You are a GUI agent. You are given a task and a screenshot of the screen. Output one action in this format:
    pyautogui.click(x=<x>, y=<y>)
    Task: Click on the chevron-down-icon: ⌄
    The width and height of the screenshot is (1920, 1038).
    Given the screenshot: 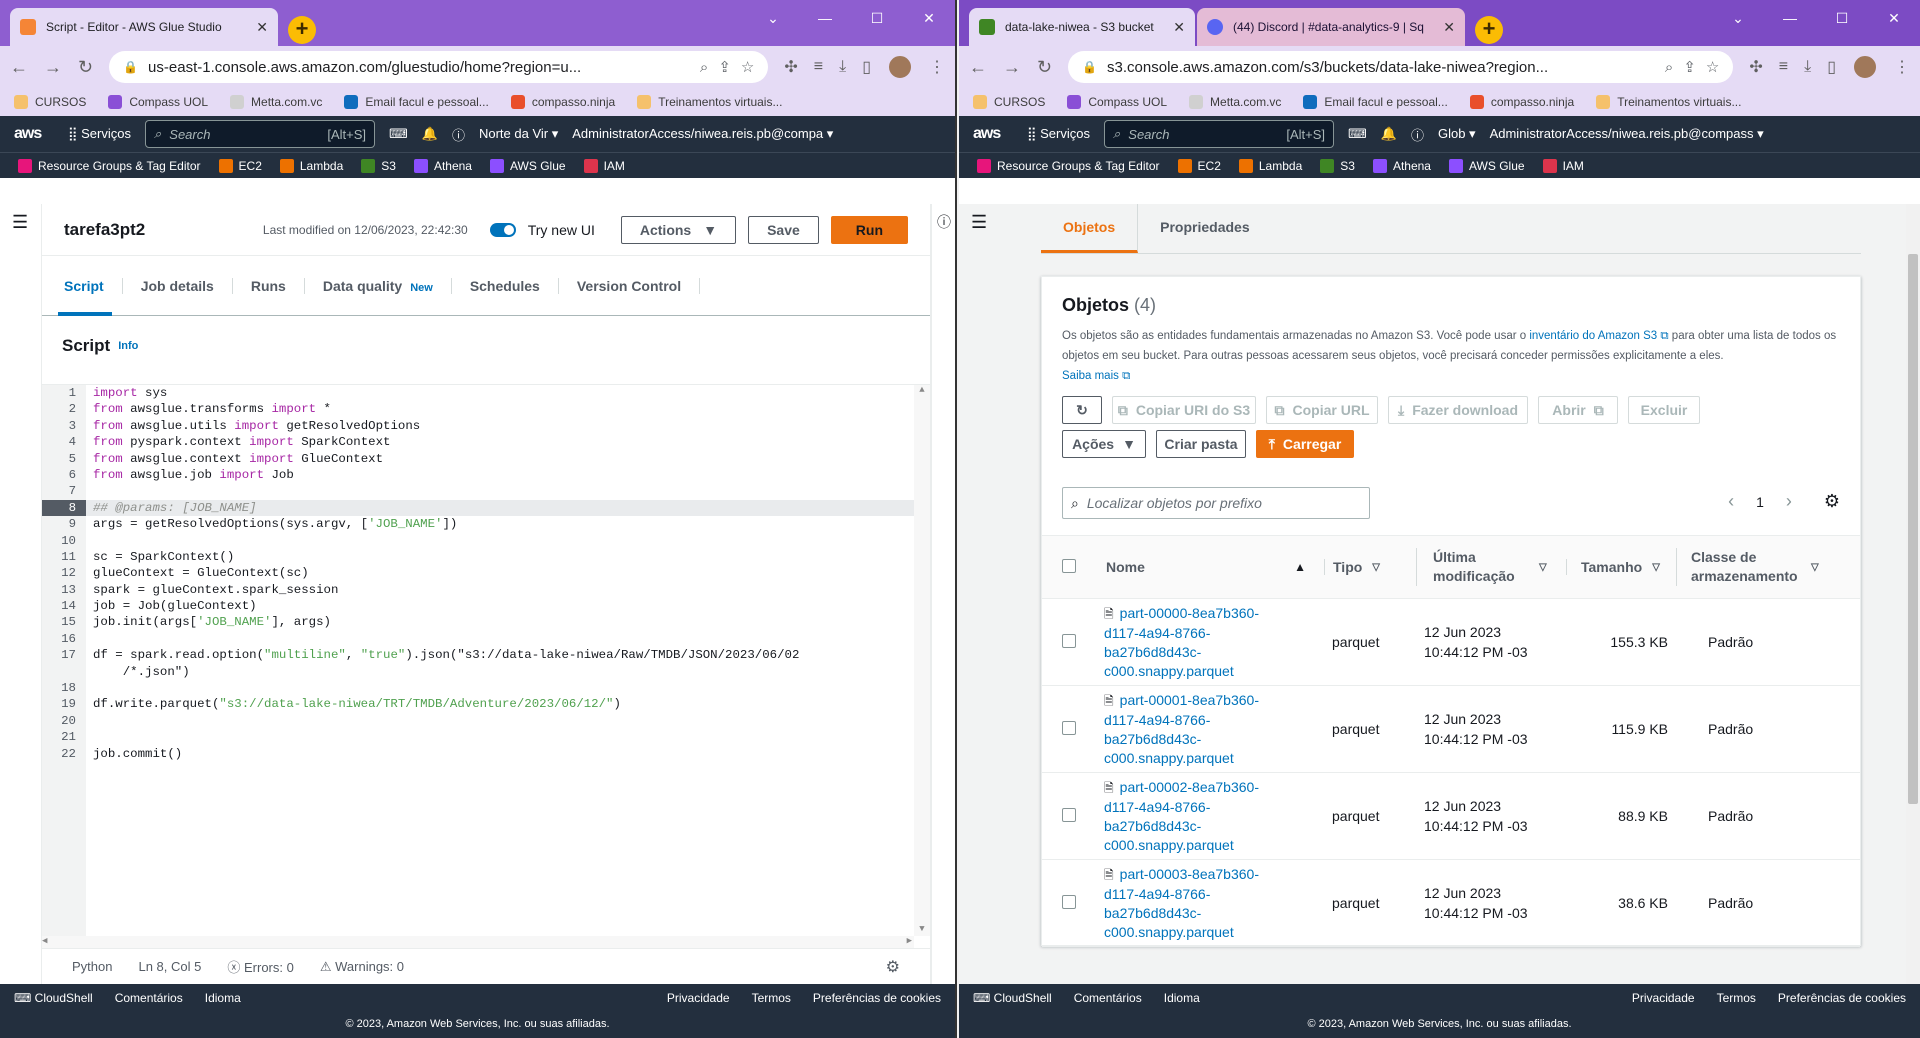 What is the action you would take?
    pyautogui.click(x=1738, y=18)
    